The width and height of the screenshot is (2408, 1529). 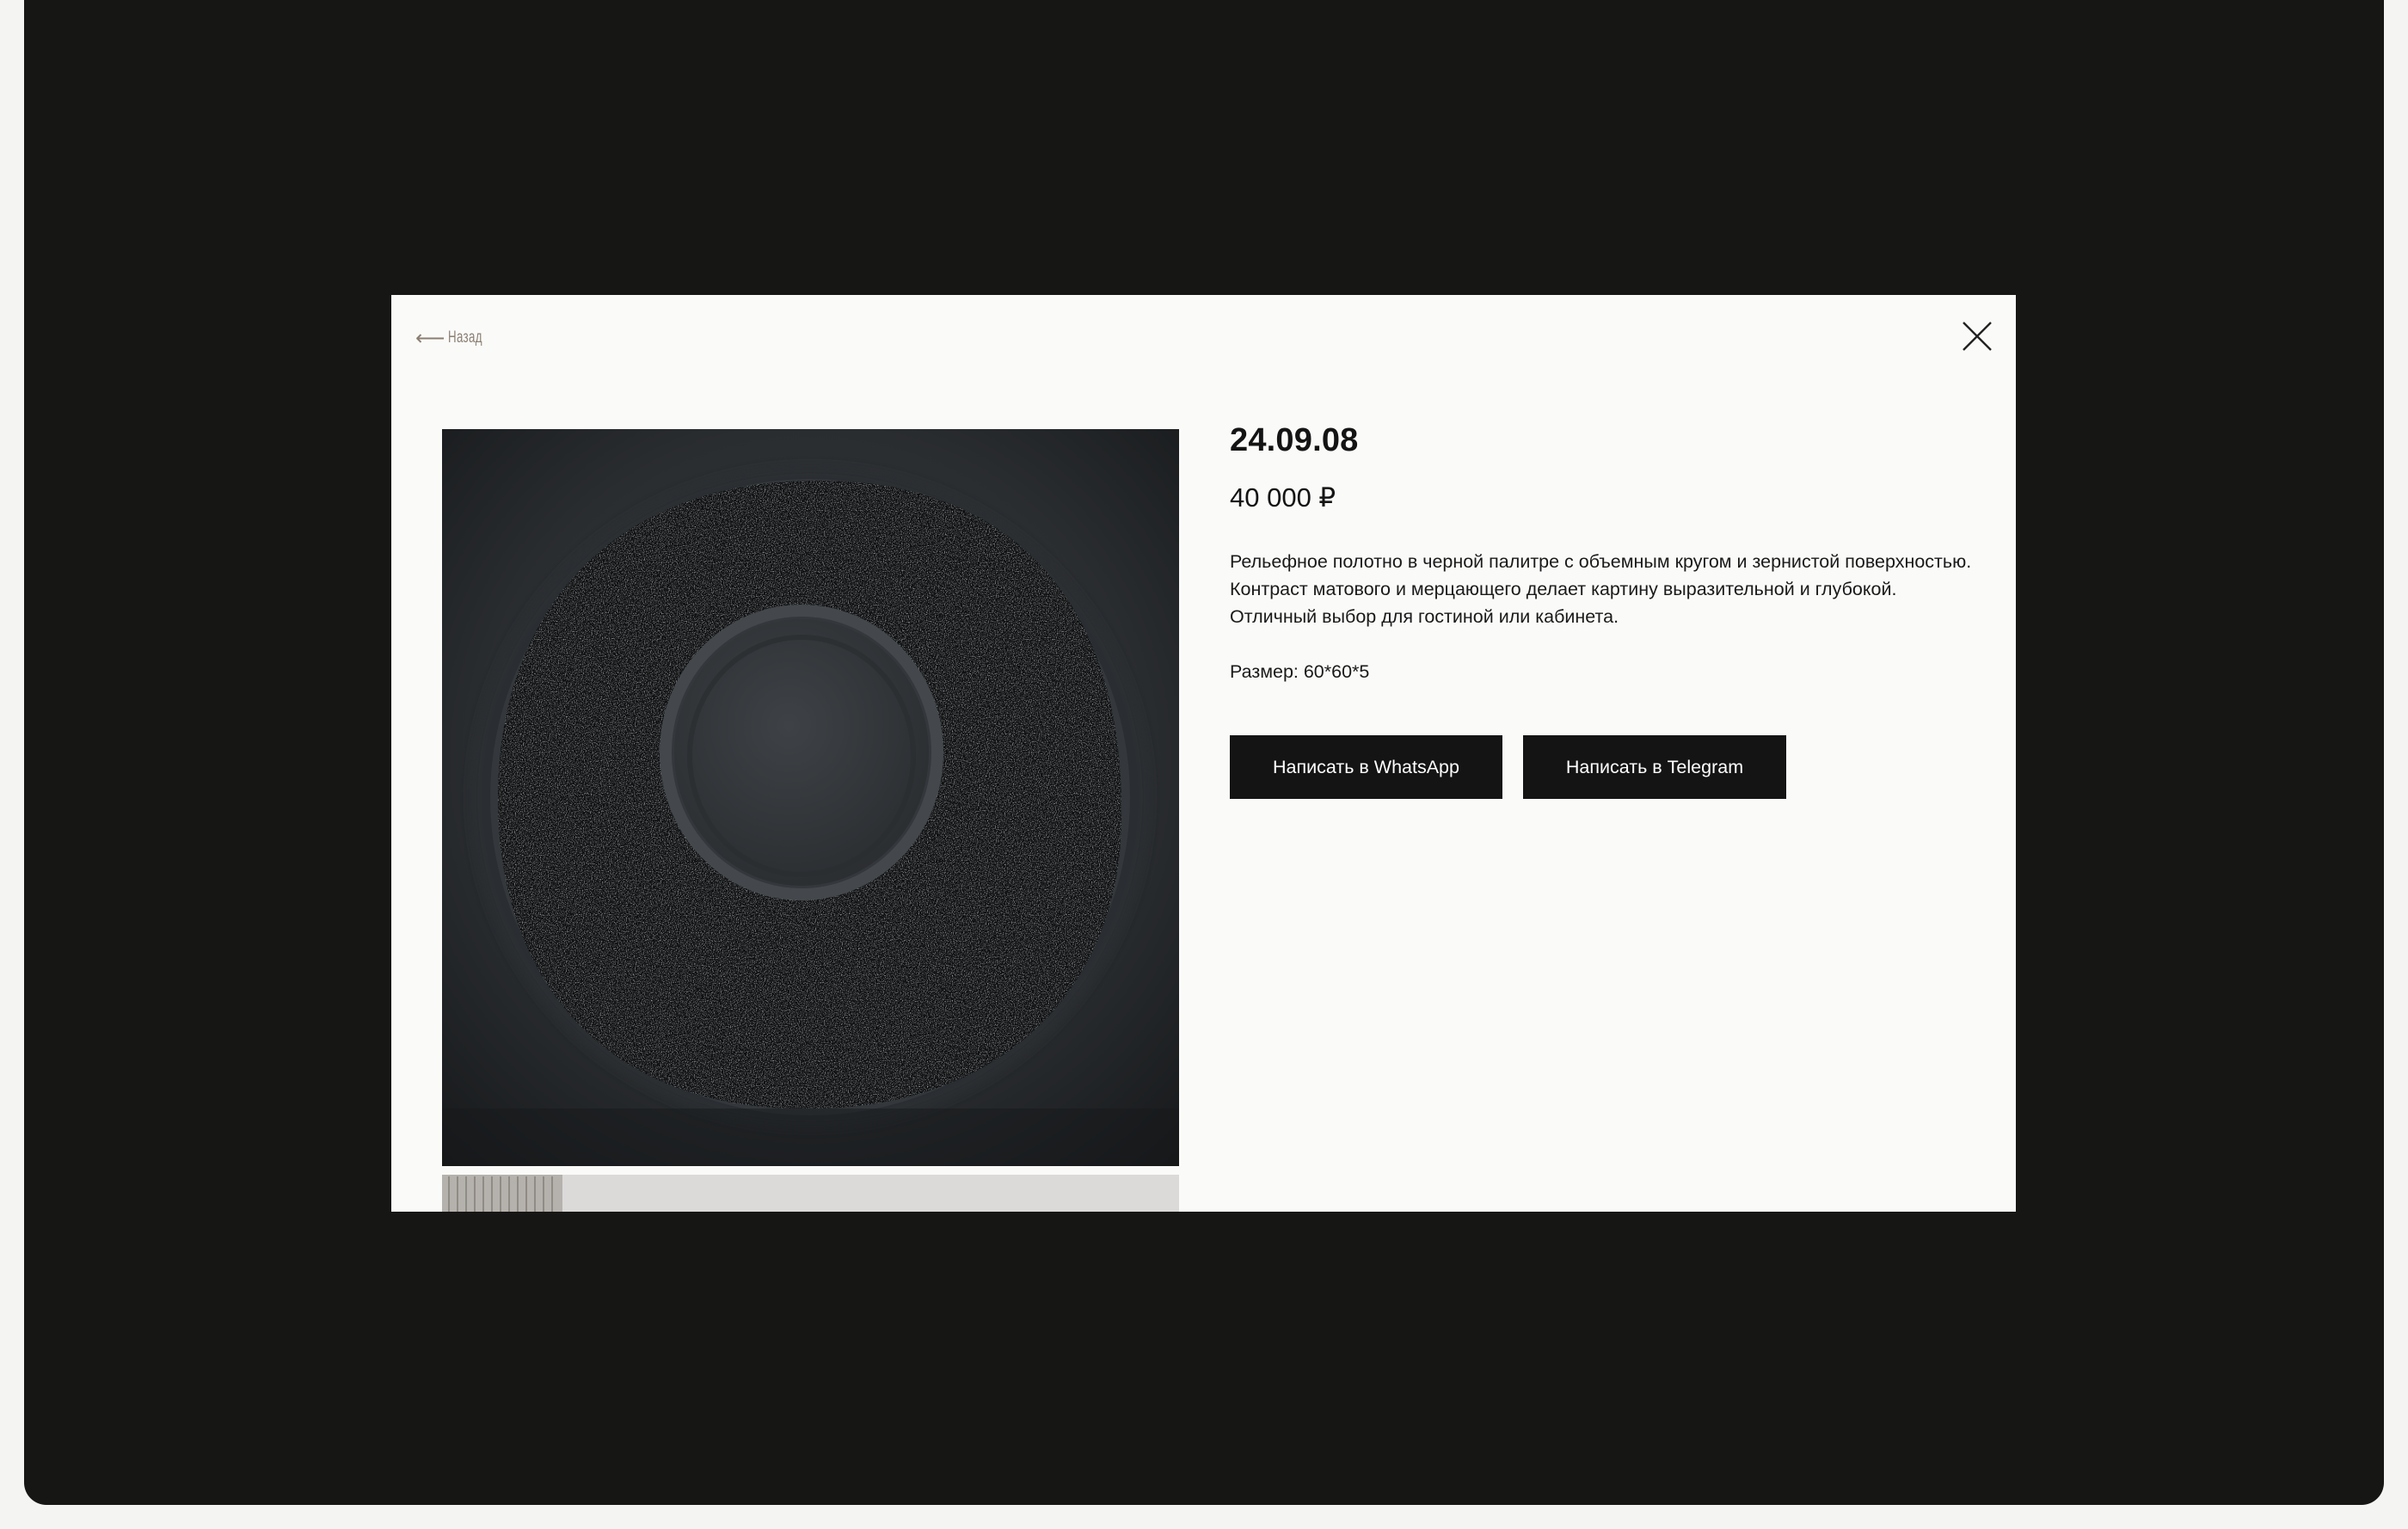 What do you see at coordinates (1283, 497) in the screenshot?
I see `product-price: 40 000 ₽` at bounding box center [1283, 497].